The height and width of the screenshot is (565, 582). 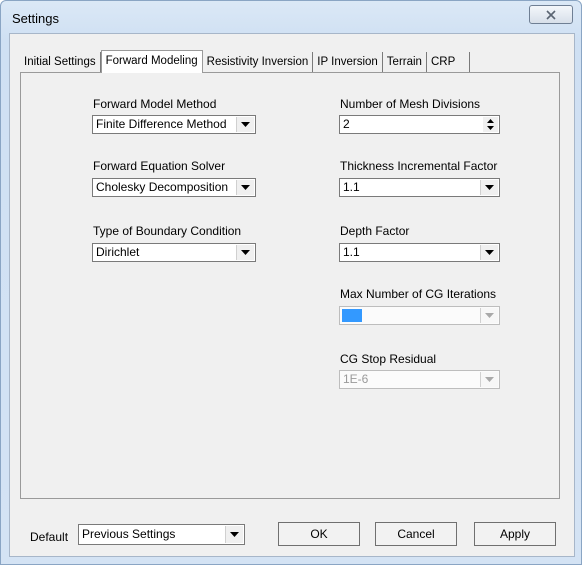 I want to click on mesh-divisions-label: Number of Mesh Divisions, so click(x=410, y=104).